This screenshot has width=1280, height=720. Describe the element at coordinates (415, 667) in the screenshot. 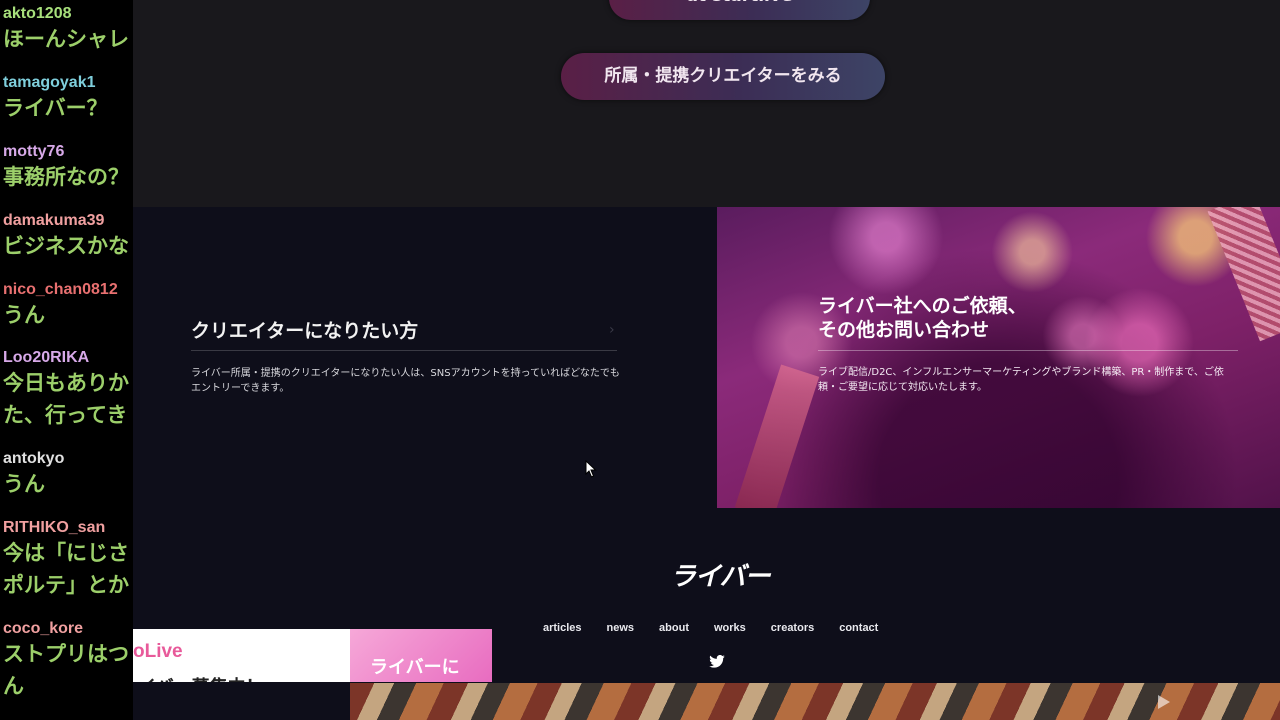

I see `ad-cta-text: ライバーに` at that location.